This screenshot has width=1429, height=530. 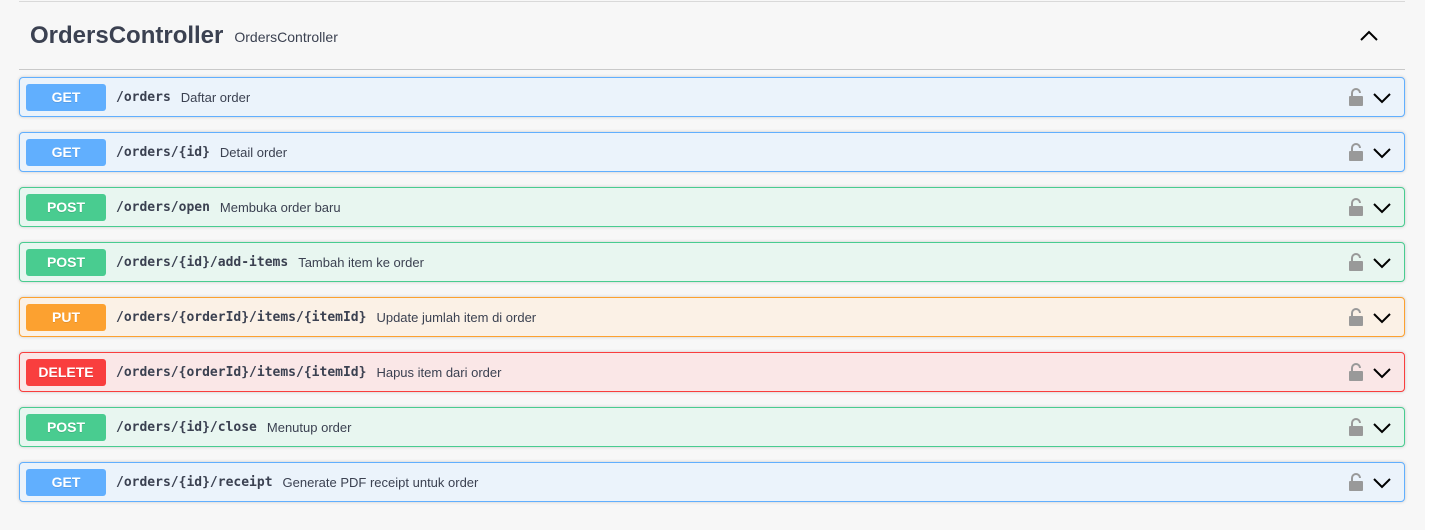 I want to click on operation-get-order-detail: GET /orders/{id} Detail order, so click(x=712, y=152).